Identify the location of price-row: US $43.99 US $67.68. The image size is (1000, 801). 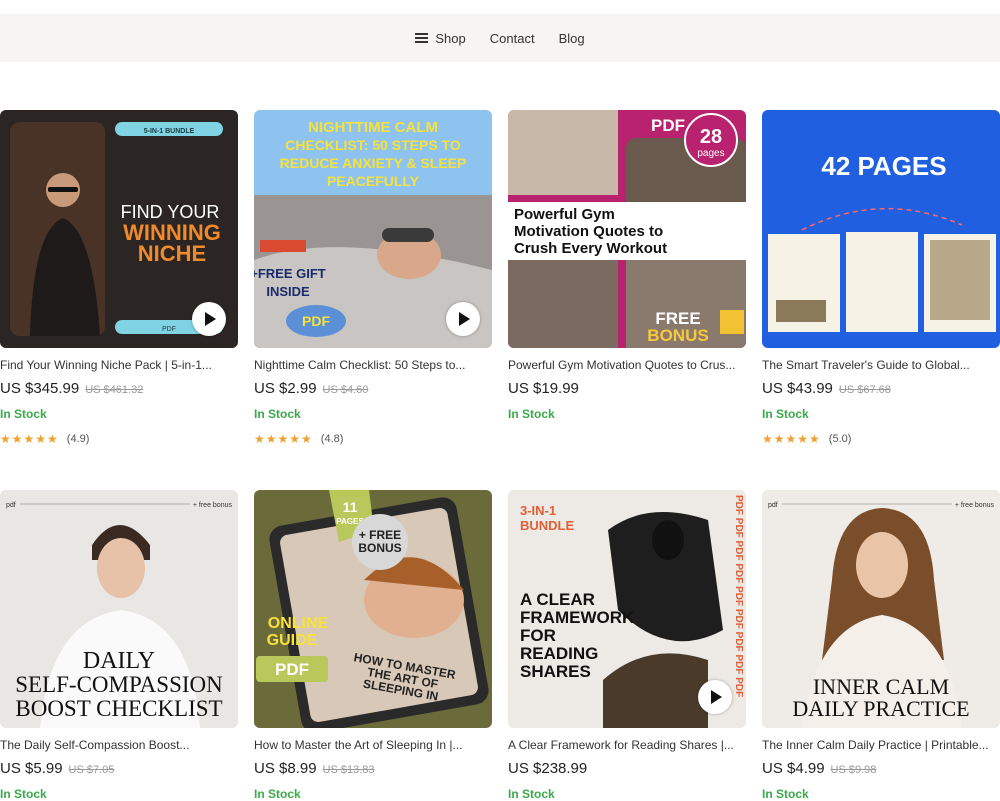
(826, 389).